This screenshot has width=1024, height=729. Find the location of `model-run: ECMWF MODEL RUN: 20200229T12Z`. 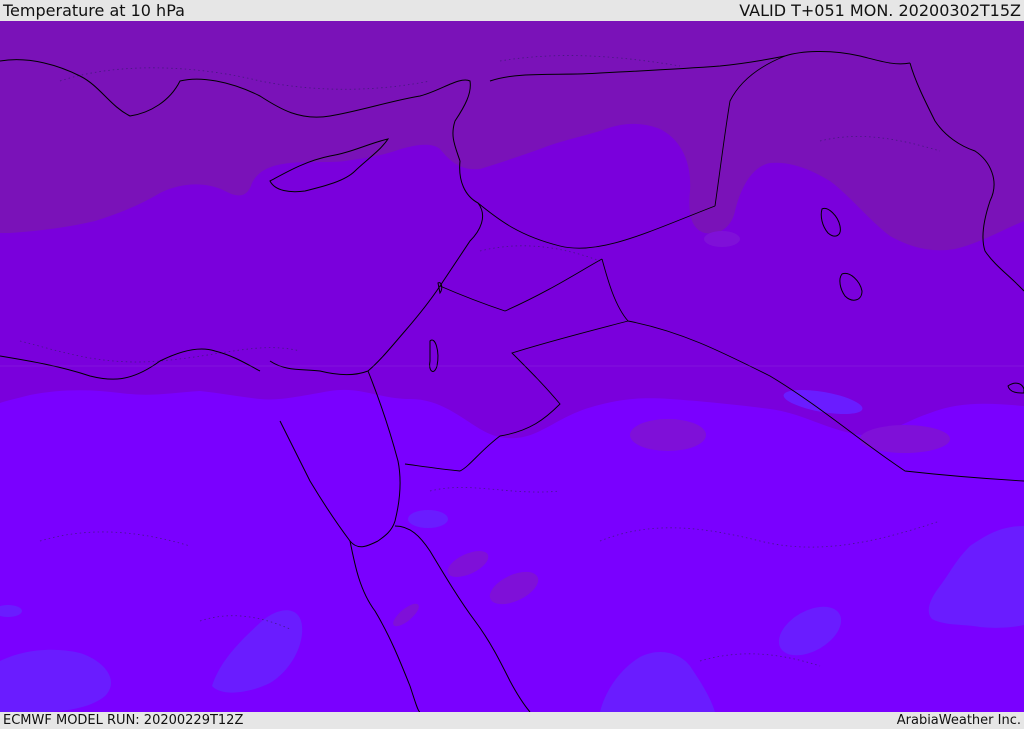

model-run: ECMWF MODEL RUN: 20200229T12Z is located at coordinates (123, 720).